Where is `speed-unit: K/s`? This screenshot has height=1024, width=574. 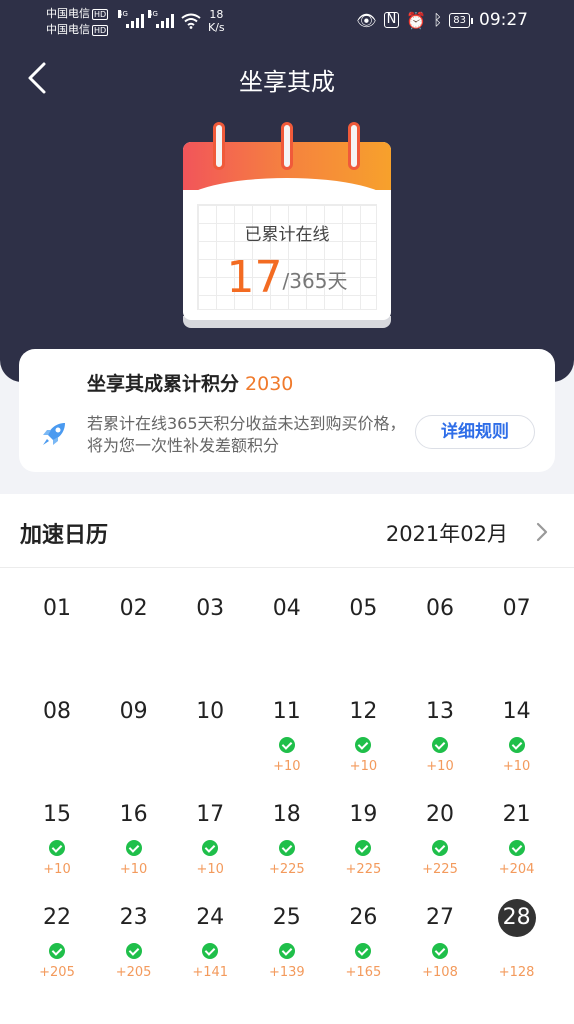
speed-unit: K/s is located at coordinates (216, 27).